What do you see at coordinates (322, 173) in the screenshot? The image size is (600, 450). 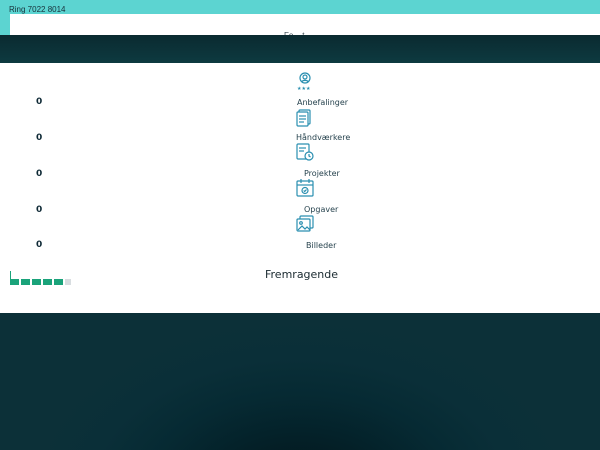 I see `stat-label-projekter: Projekter` at bounding box center [322, 173].